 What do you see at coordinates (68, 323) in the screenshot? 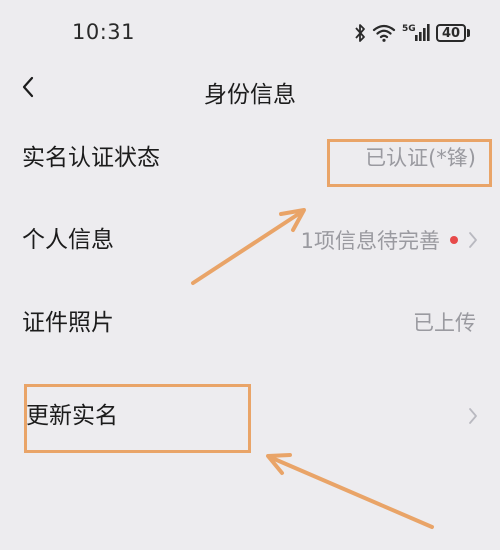
I see `row-label: 证件照片` at bounding box center [68, 323].